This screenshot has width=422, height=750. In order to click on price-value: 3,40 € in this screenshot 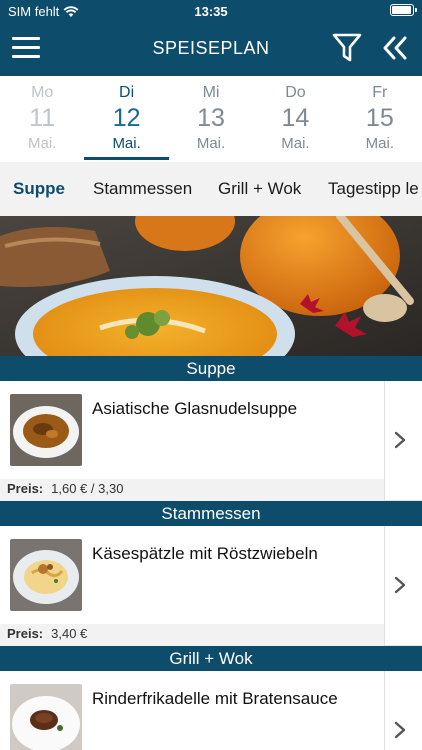, I will do `click(69, 633)`.